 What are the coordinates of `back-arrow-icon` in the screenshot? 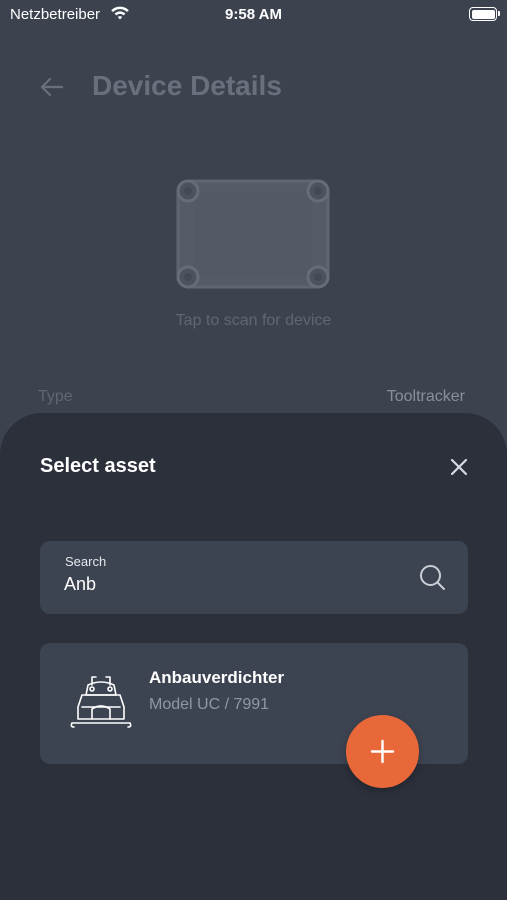 It's located at (51, 87).